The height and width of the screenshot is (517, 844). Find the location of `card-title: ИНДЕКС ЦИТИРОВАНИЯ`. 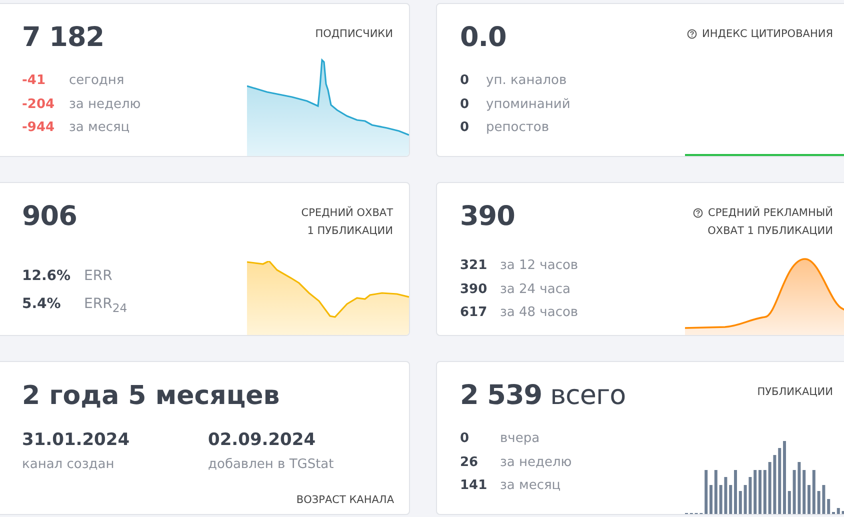

card-title: ИНДЕКС ЦИТИРОВАНИЯ is located at coordinates (767, 34).